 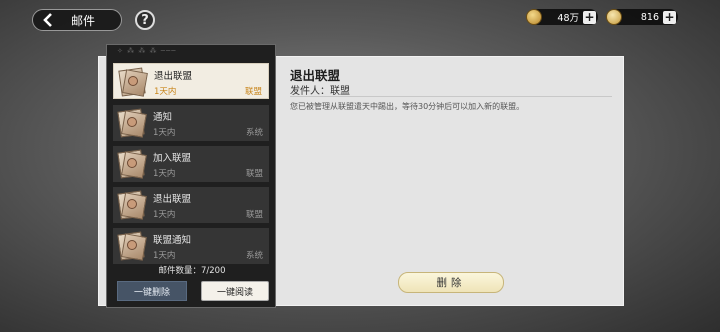 I want to click on gold-resource-bar: 48万 +, so click(x=562, y=17).